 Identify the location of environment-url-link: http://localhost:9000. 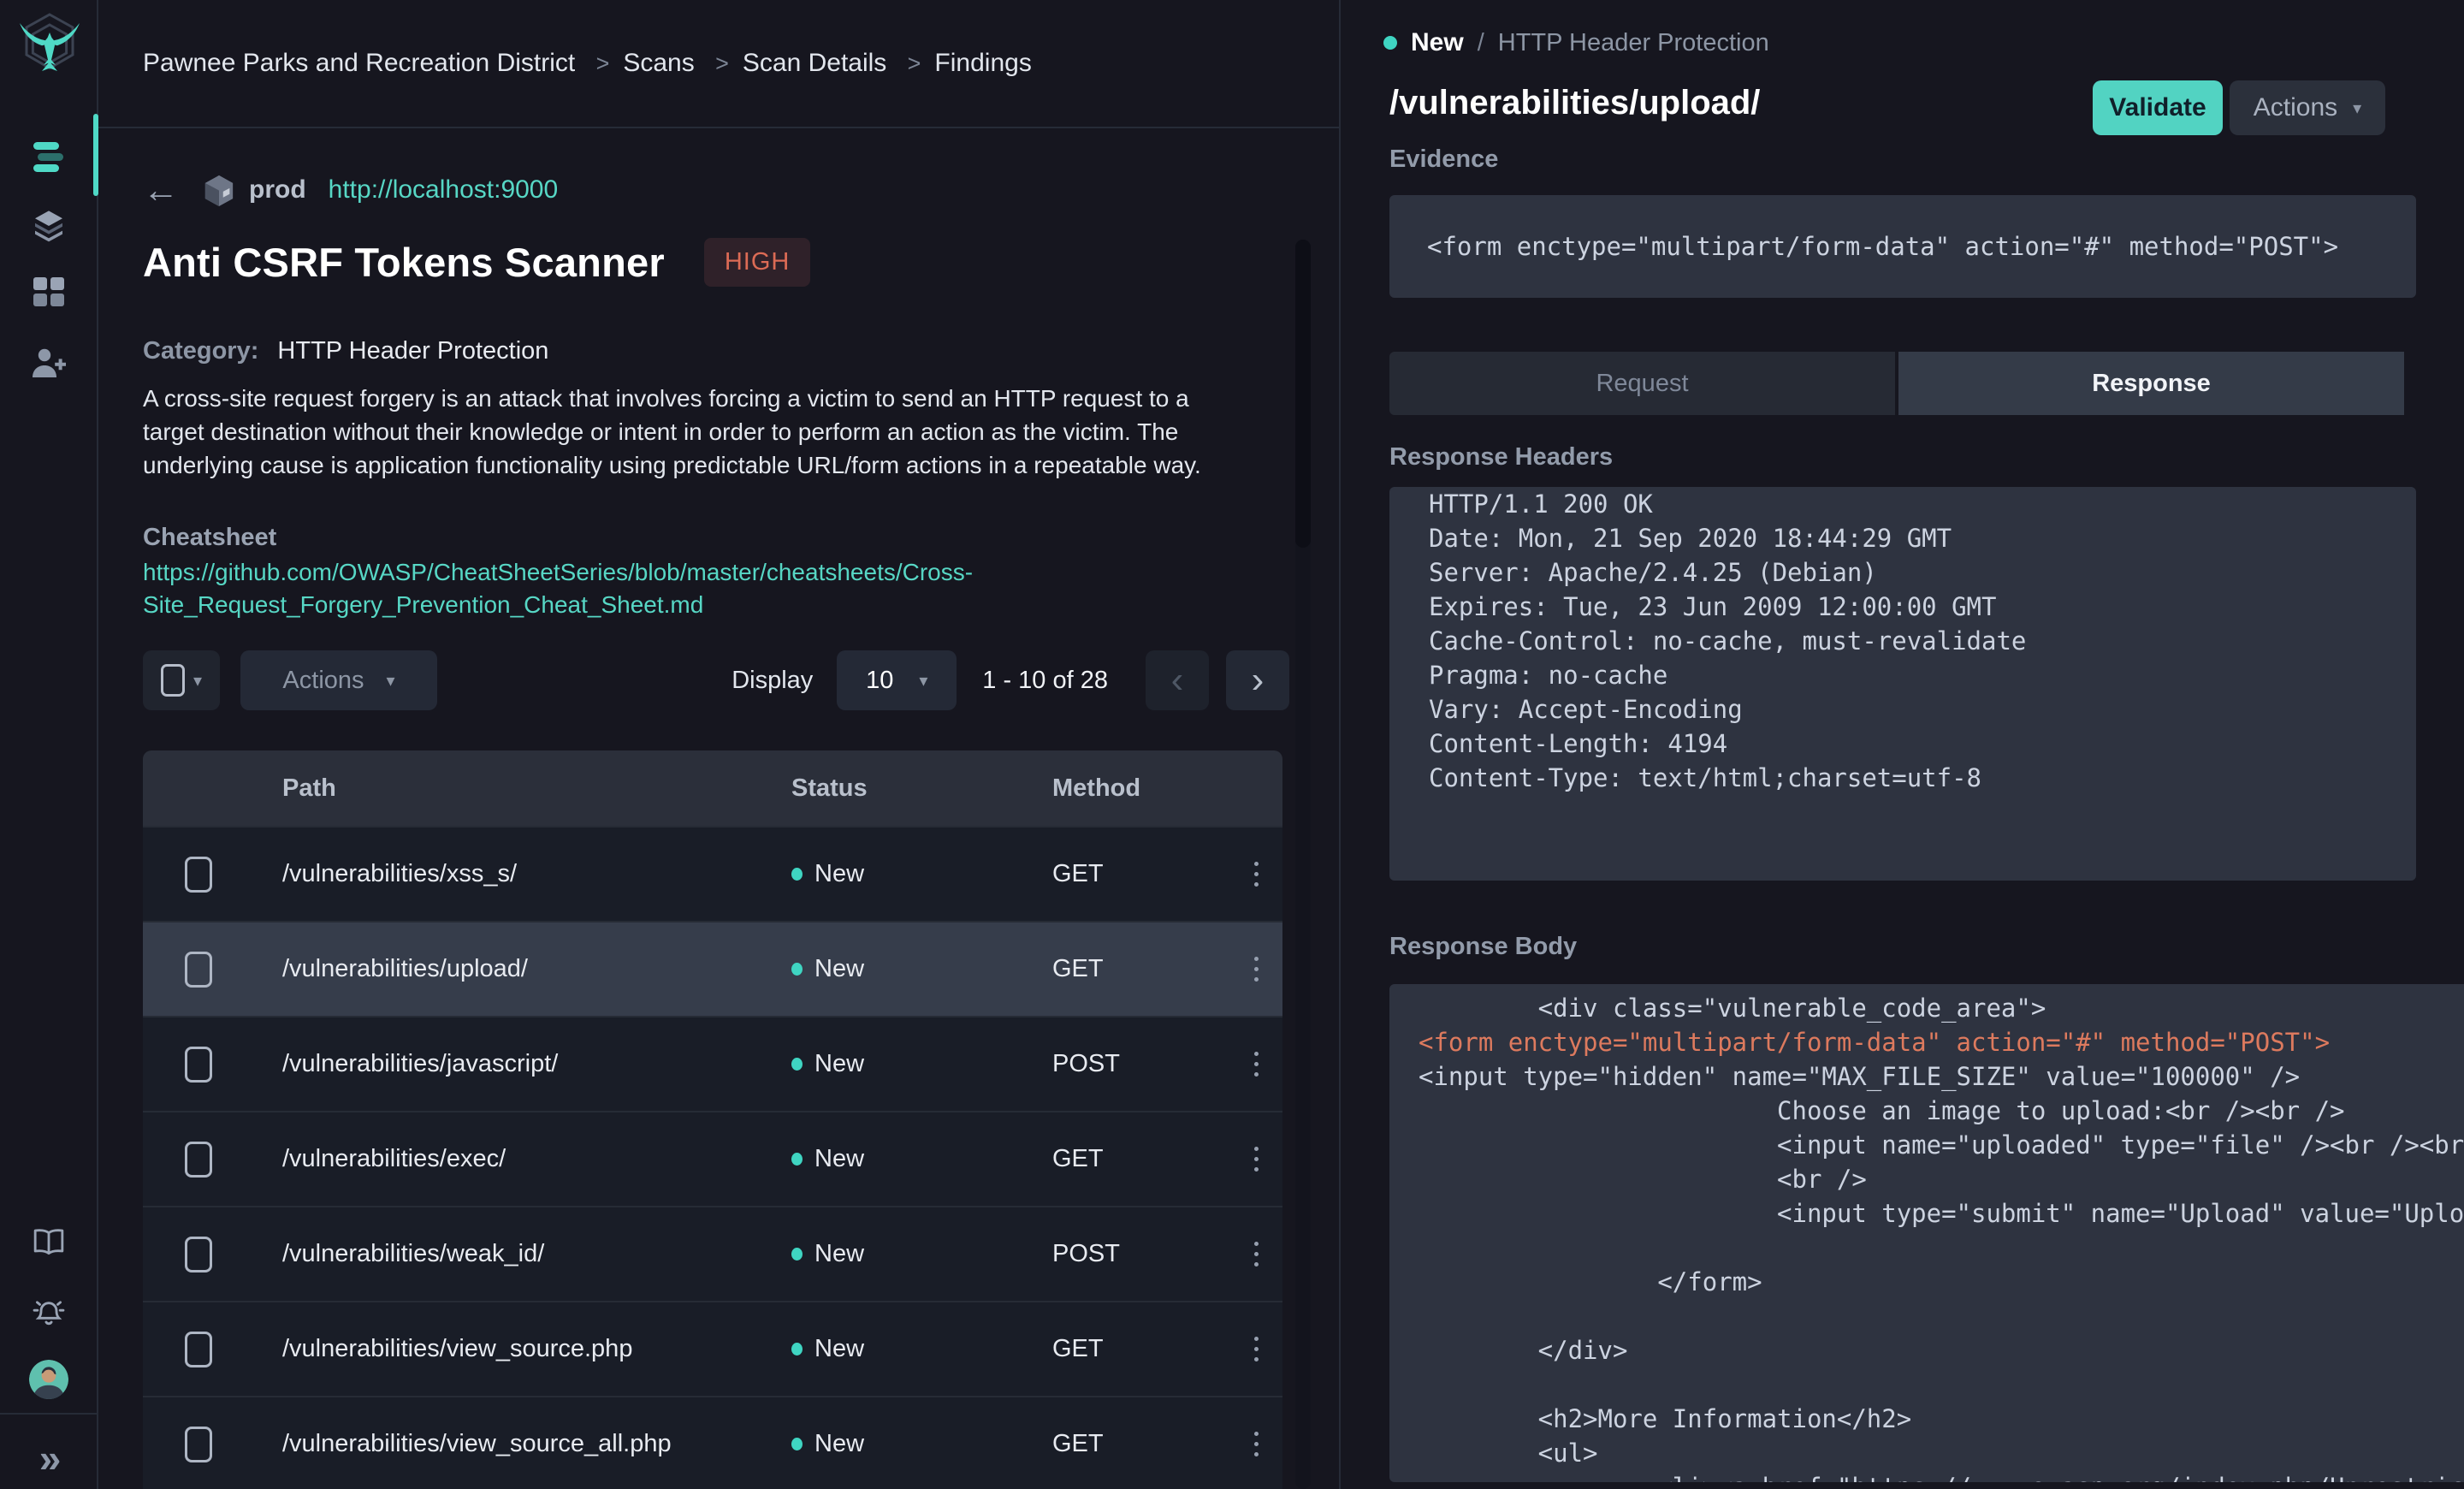
(444, 190).